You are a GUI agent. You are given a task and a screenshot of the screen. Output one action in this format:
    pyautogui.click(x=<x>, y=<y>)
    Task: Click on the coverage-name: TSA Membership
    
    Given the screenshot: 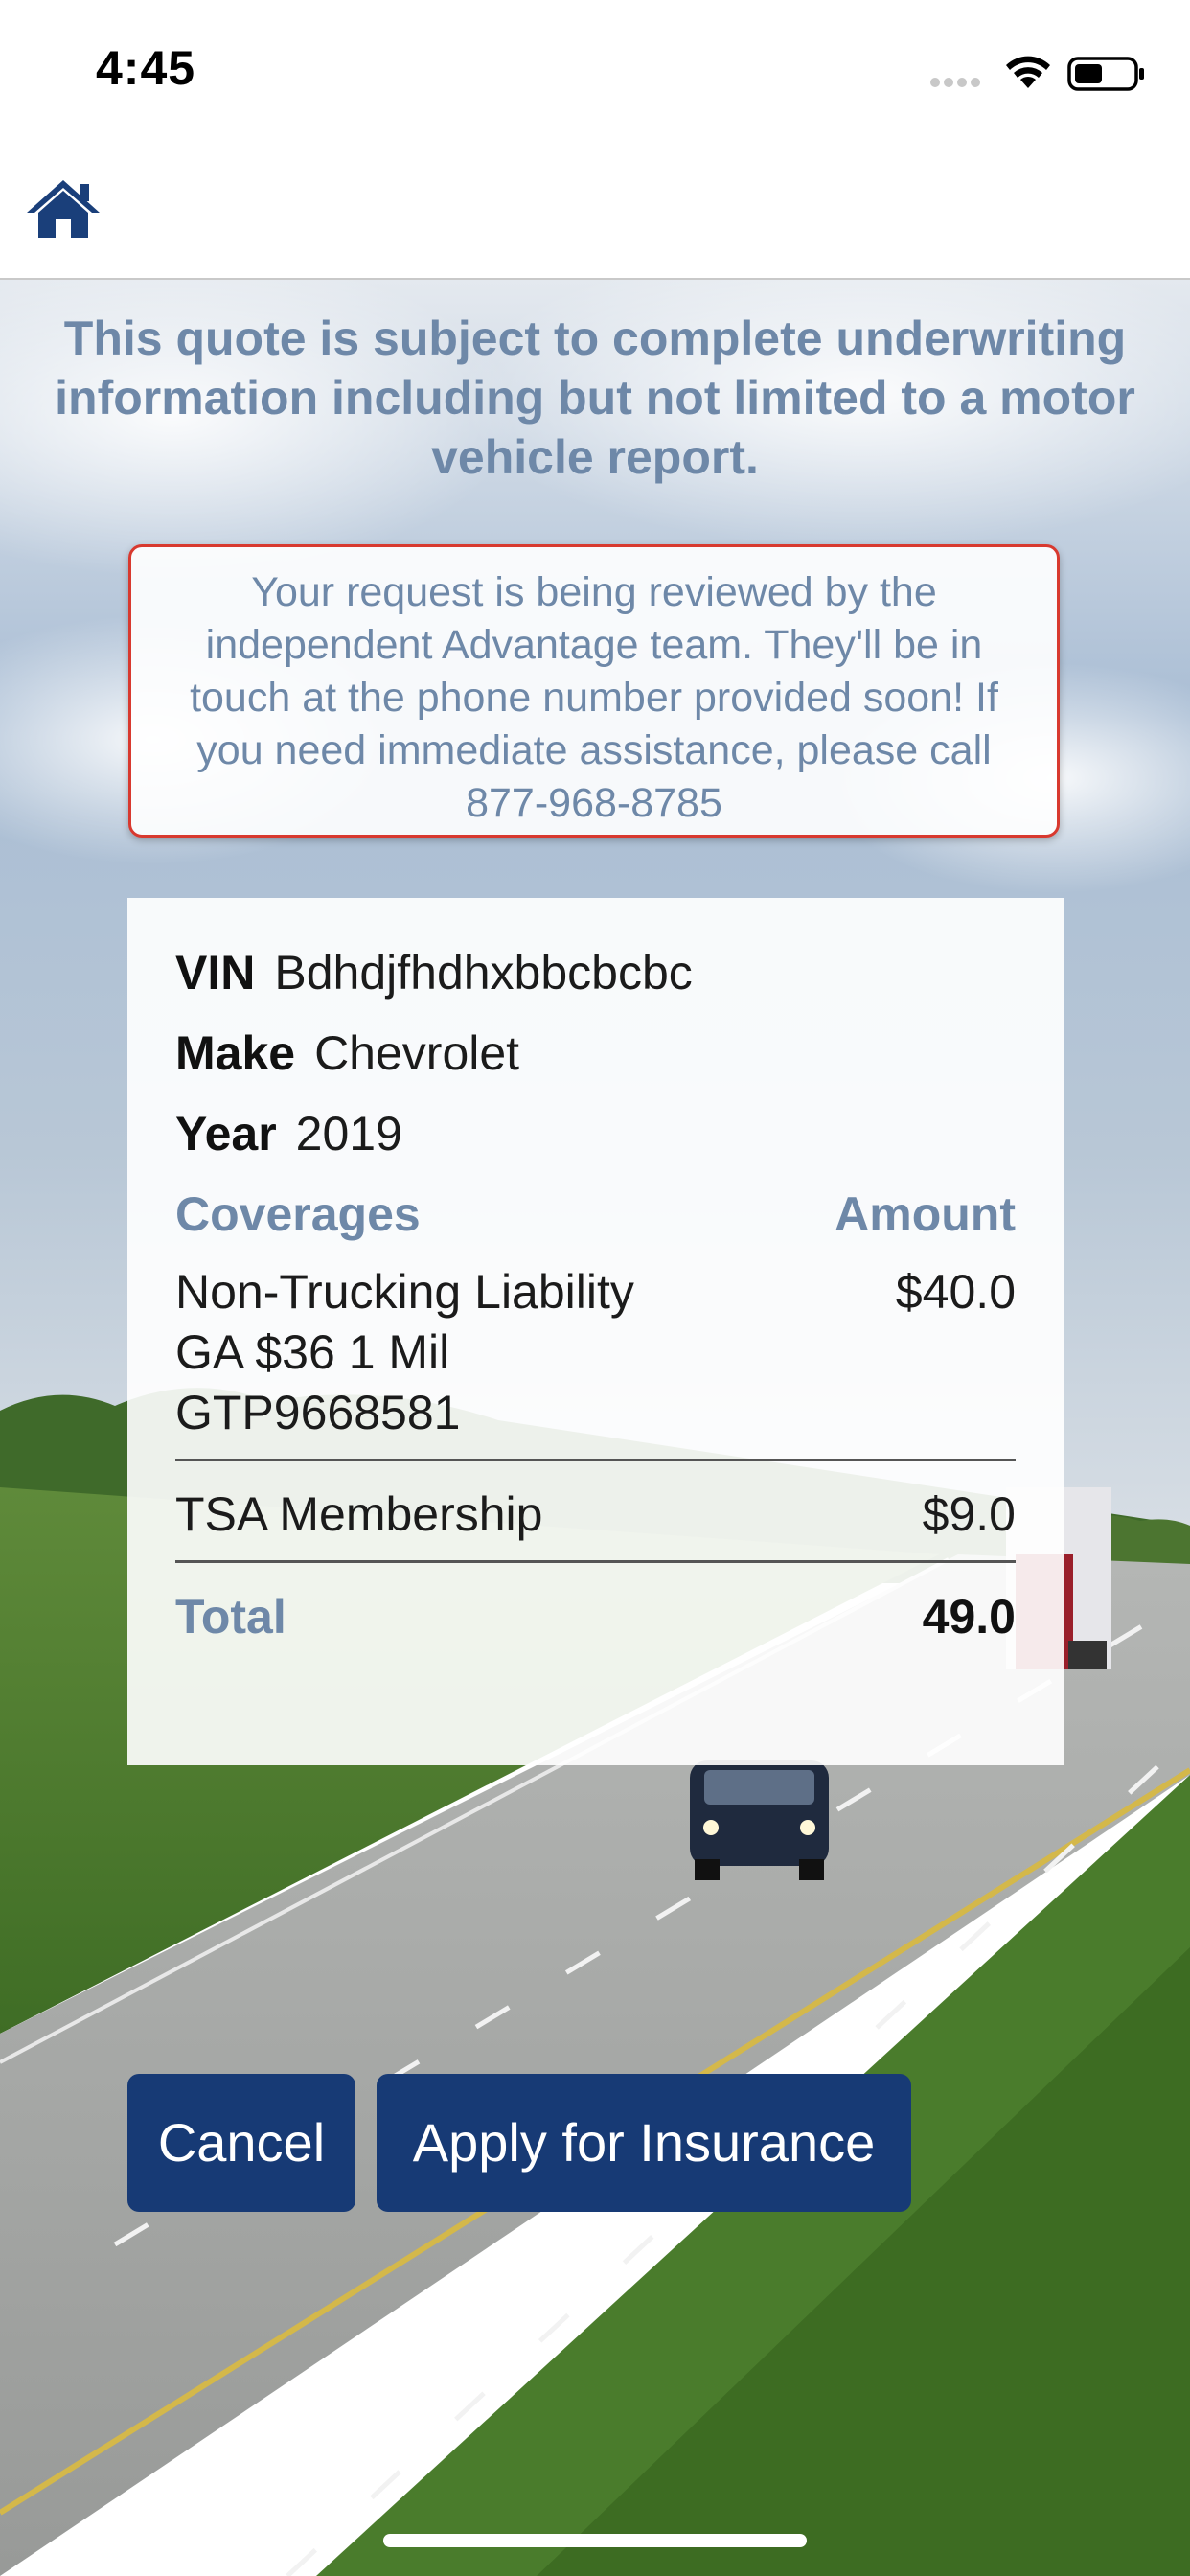 What is the action you would take?
    pyautogui.click(x=359, y=1514)
    